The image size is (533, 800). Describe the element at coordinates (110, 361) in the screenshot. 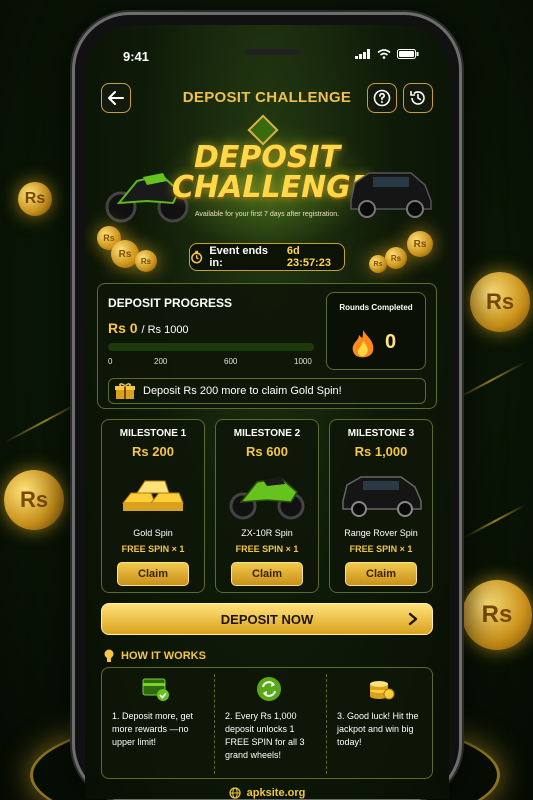

I see `progress-tick: 0` at that location.